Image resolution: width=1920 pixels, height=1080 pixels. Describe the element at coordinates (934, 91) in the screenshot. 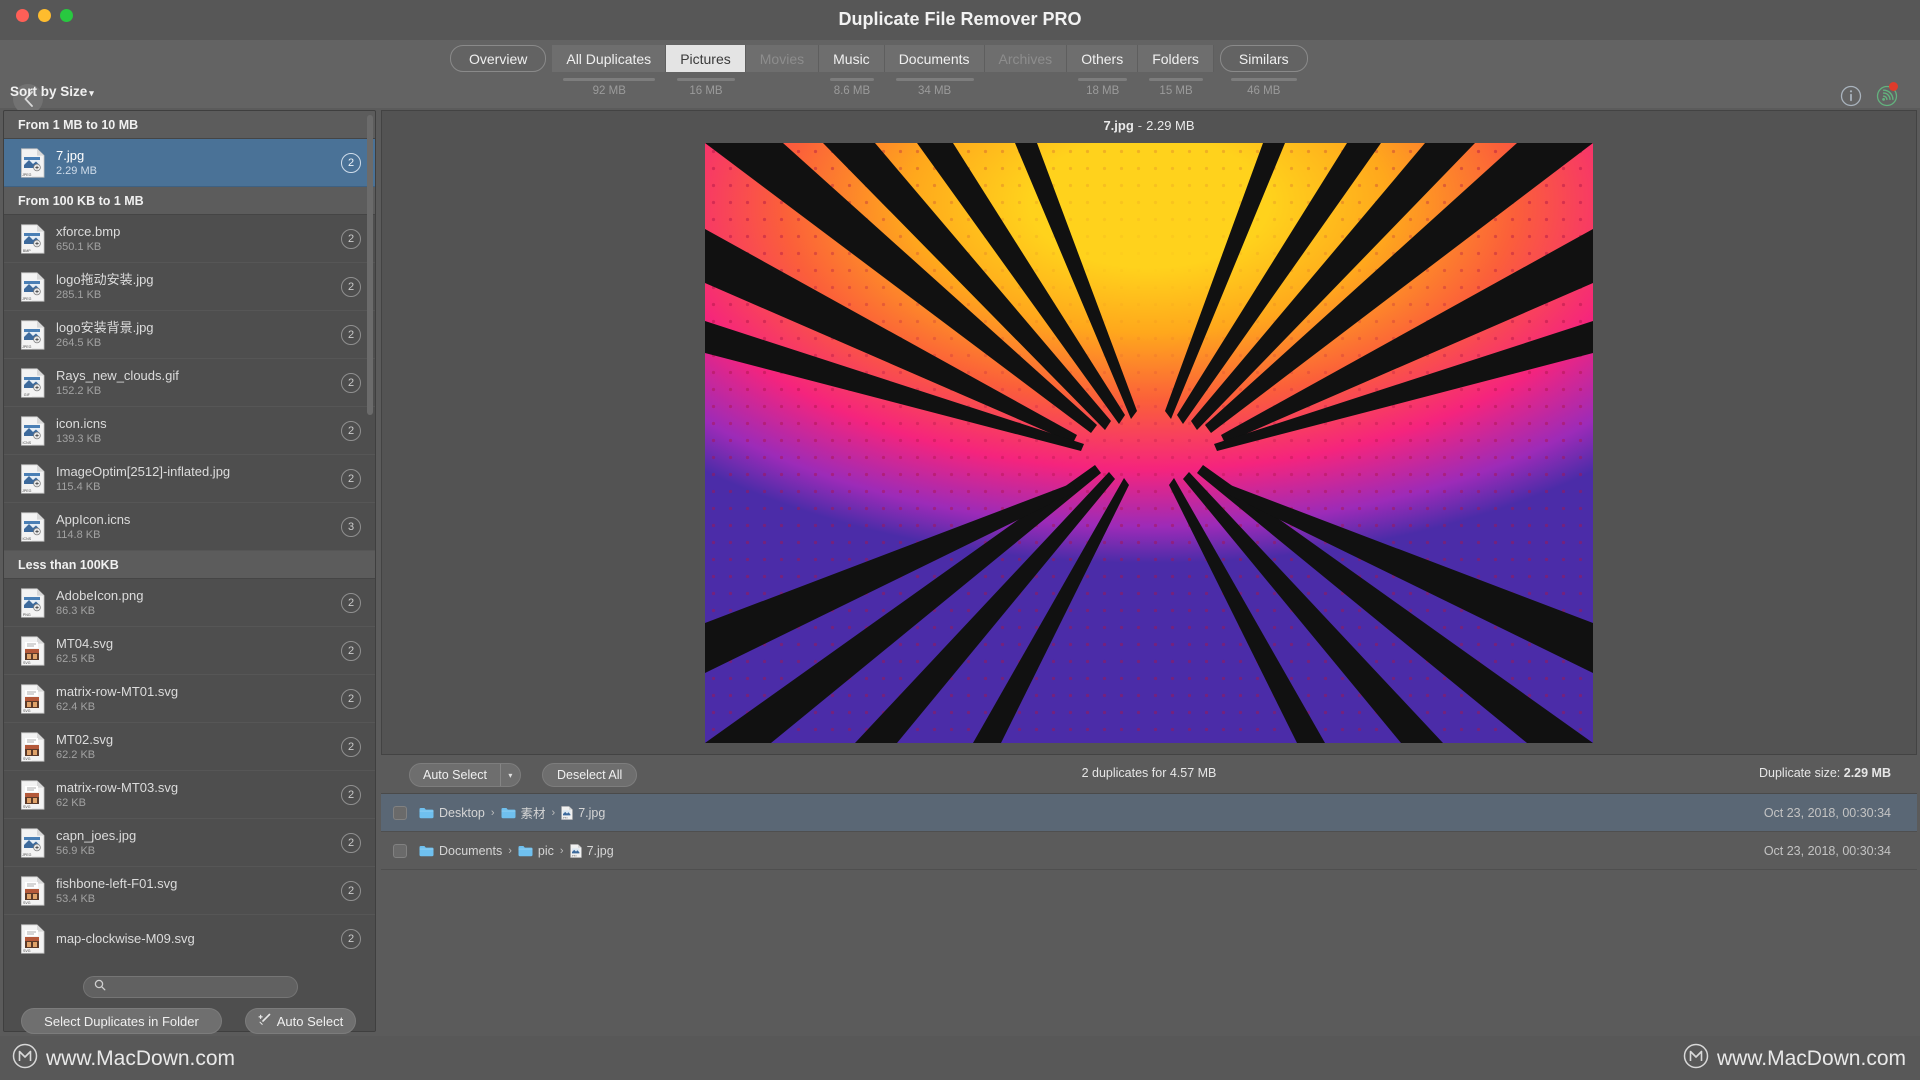

I see `tab-size-label: 34 MB` at that location.